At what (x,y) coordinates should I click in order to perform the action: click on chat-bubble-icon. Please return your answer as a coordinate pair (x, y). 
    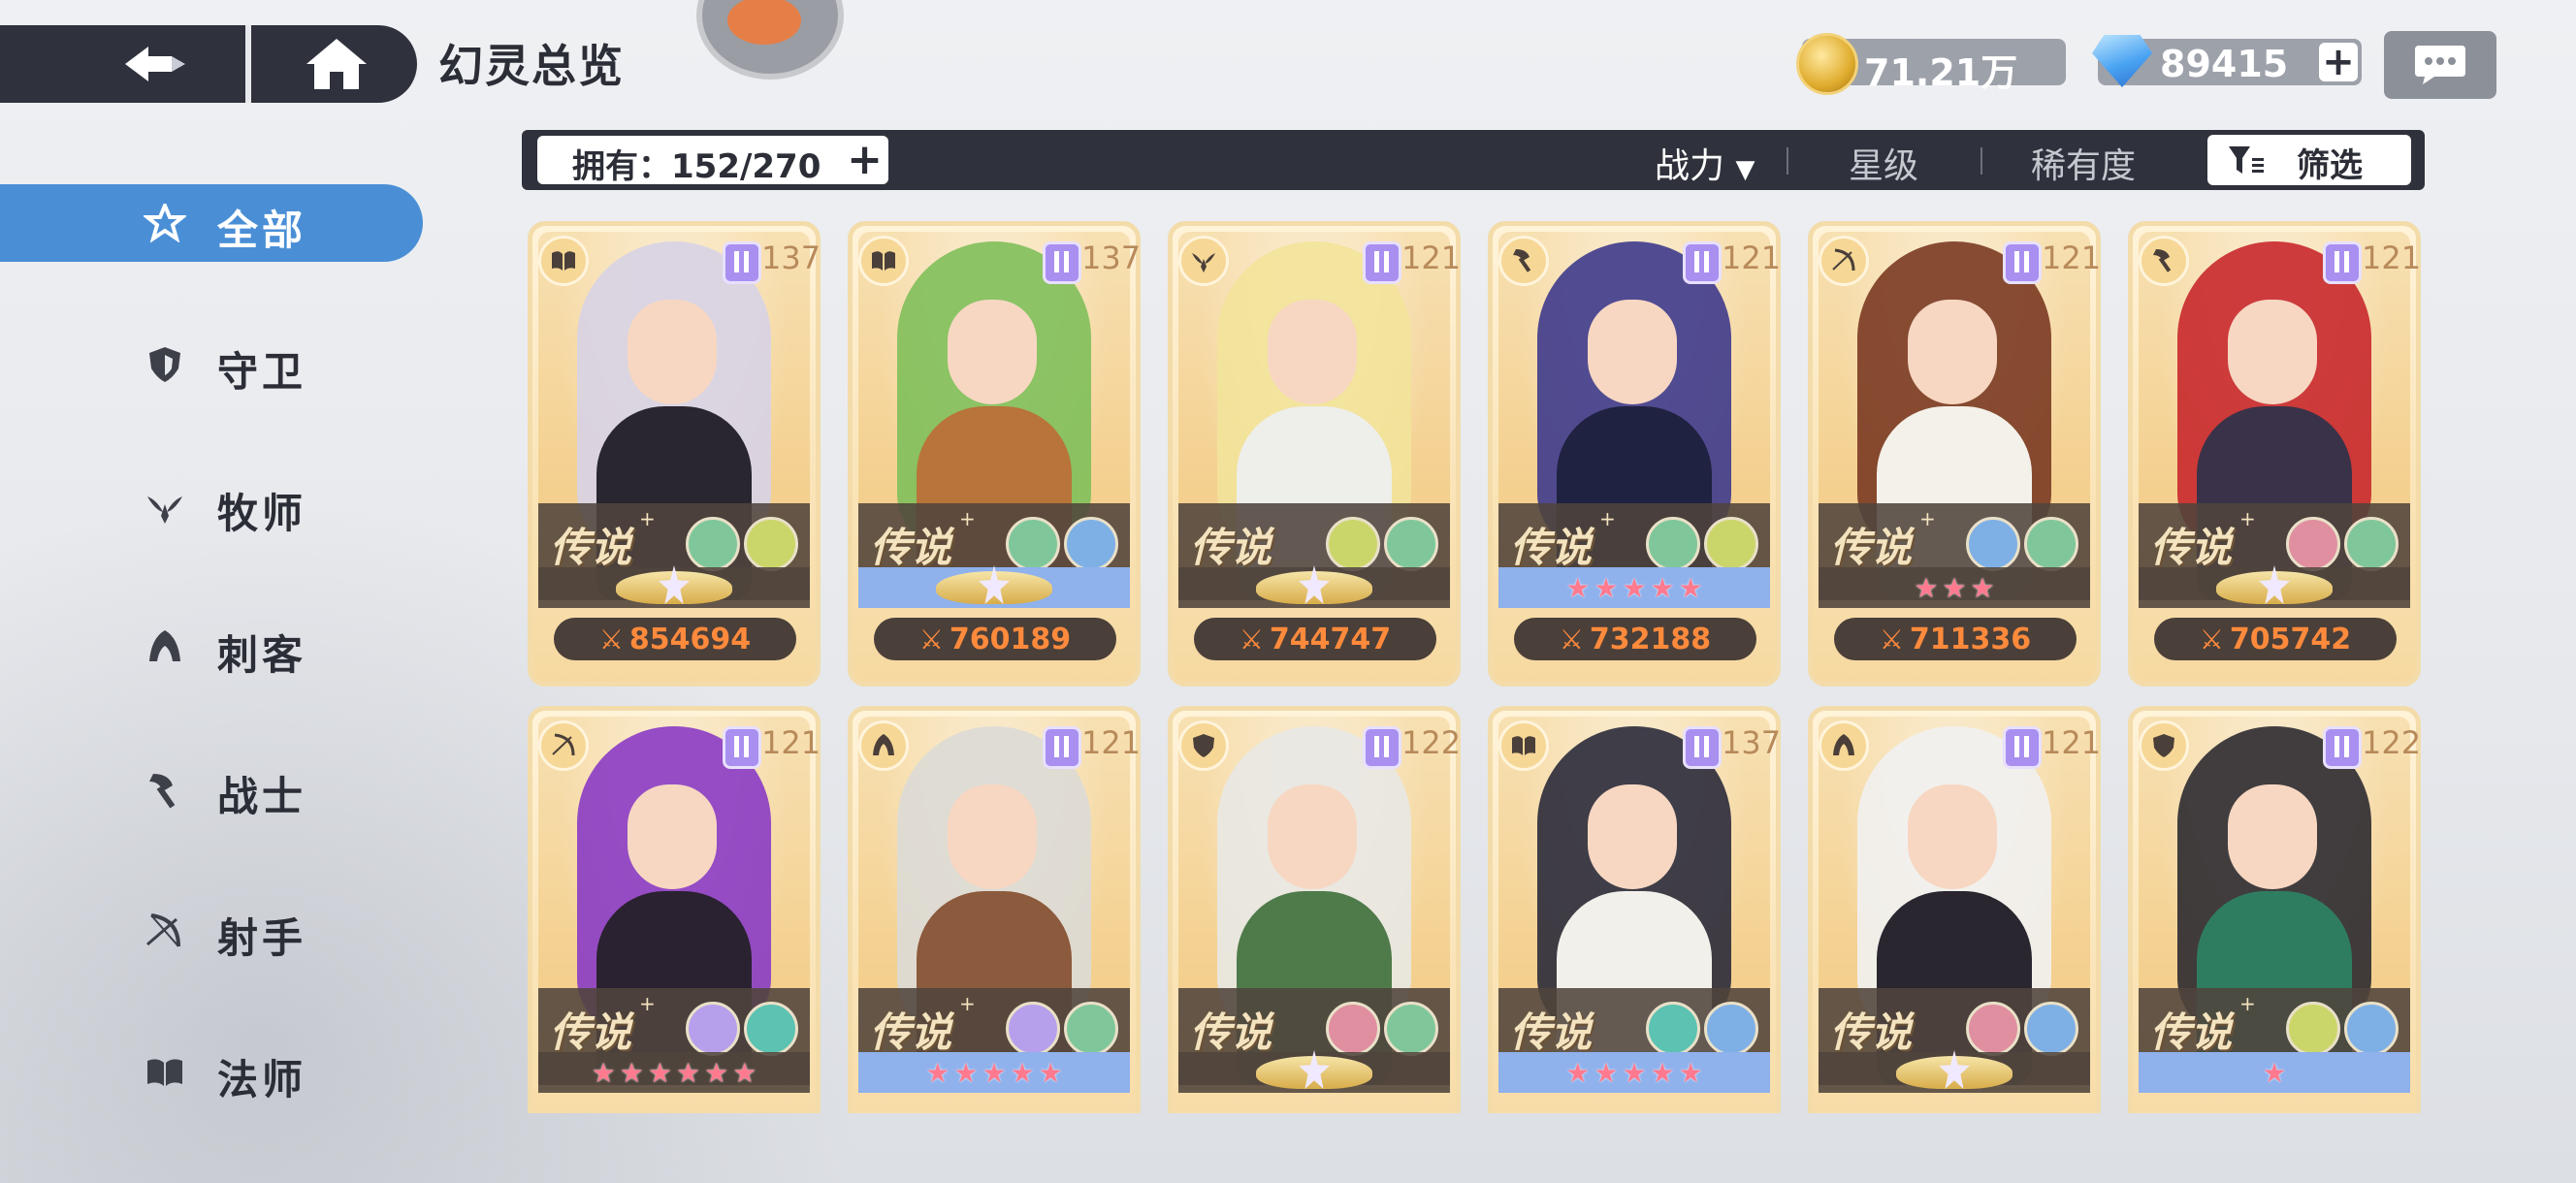
    Looking at the image, I should click on (2440, 65).